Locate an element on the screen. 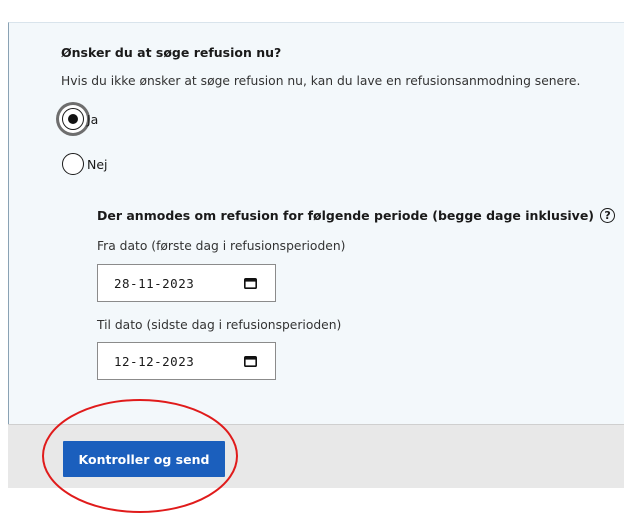  to-date-input: 12-12-2023 is located at coordinates (186, 361).